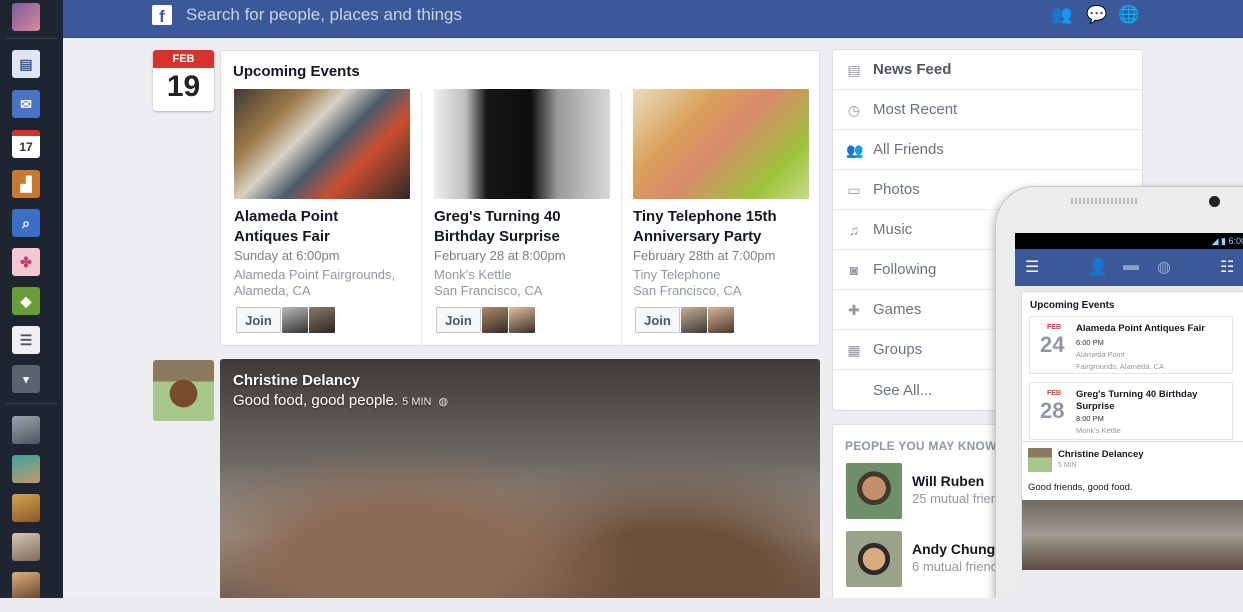  What do you see at coordinates (287, 255) in the screenshot?
I see `event-time: Sunday at 6:00pm` at bounding box center [287, 255].